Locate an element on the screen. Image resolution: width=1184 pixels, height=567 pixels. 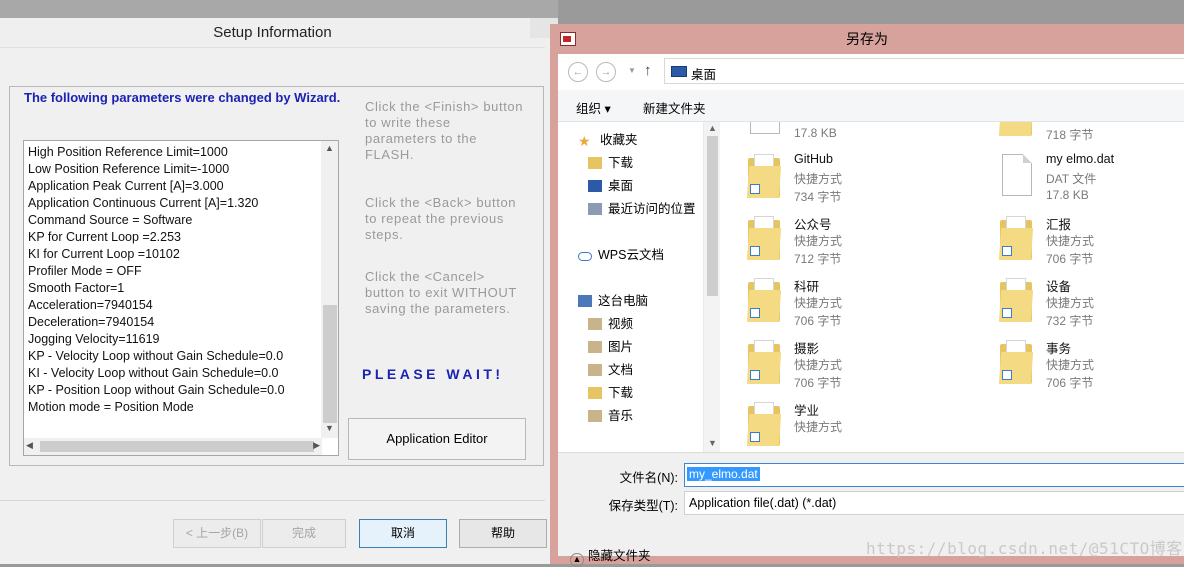
file-size: 732 字节 is located at coordinates (1070, 321).